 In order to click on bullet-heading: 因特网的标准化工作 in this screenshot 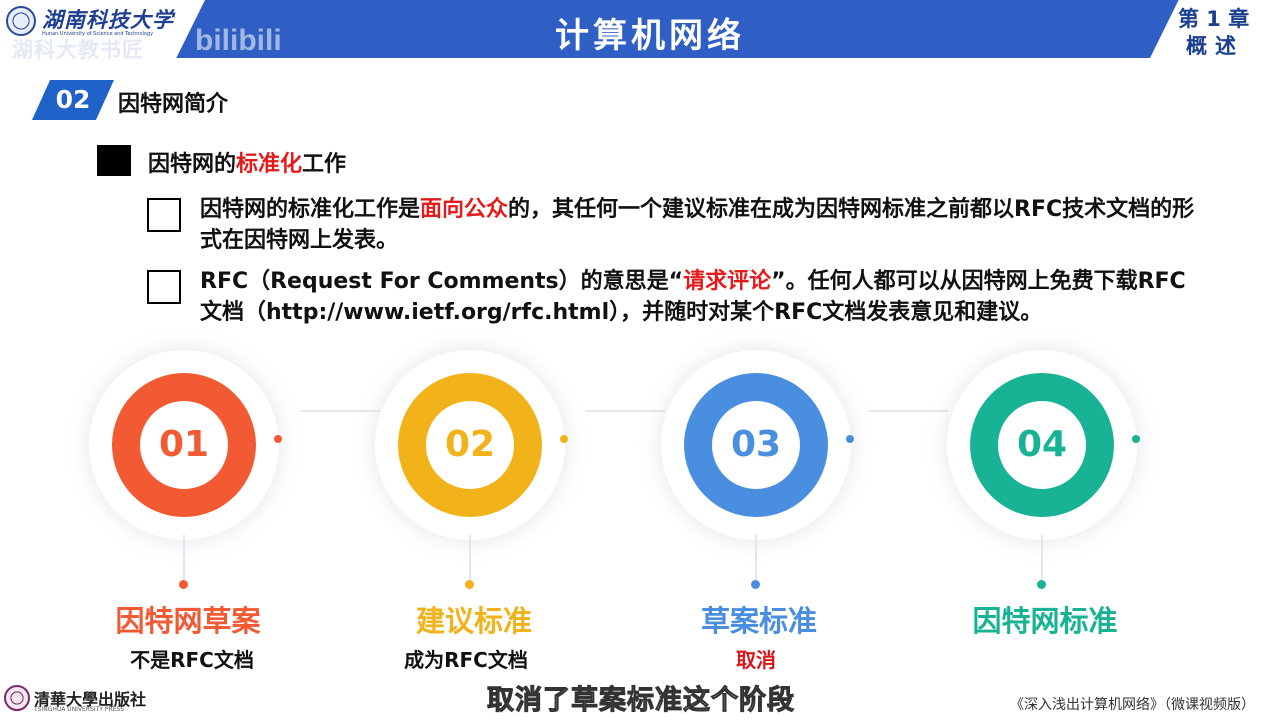, I will do `click(247, 164)`.